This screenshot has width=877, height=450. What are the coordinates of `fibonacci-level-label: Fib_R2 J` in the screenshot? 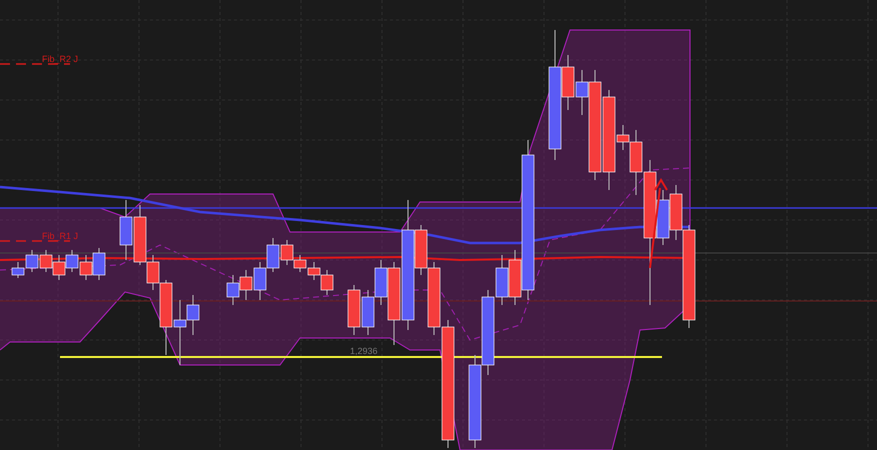 It's located at (60, 59).